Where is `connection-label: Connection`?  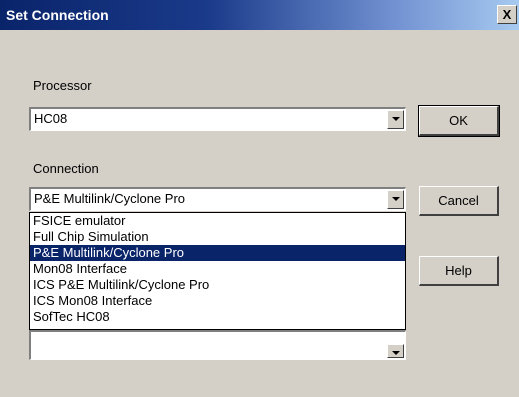
connection-label: Connection is located at coordinates (66, 168).